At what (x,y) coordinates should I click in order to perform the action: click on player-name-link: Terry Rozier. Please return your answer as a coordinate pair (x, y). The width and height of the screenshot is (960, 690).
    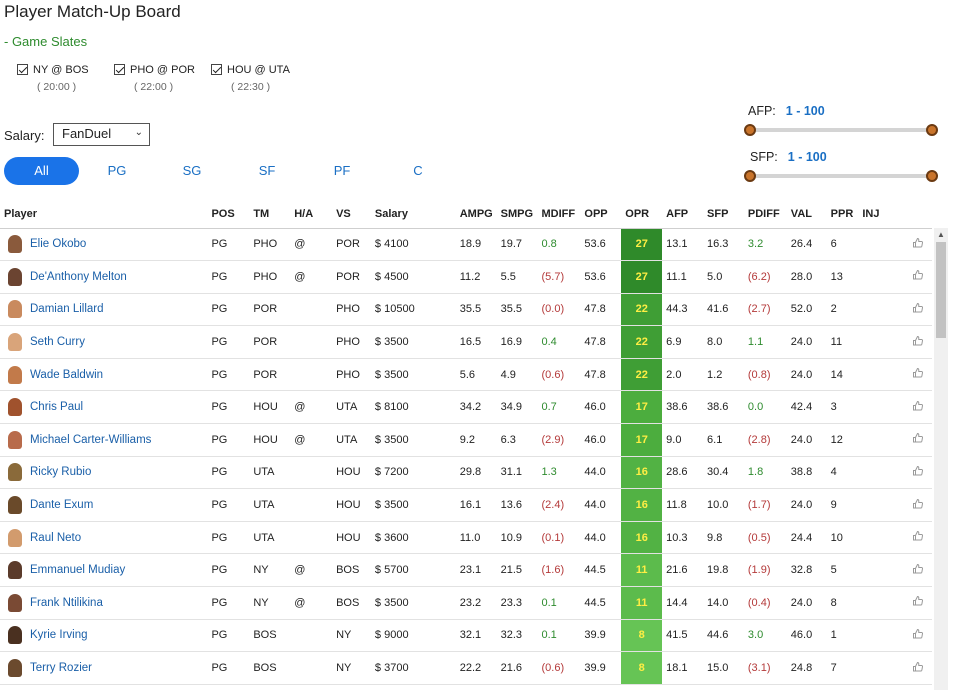
    Looking at the image, I should click on (61, 668).